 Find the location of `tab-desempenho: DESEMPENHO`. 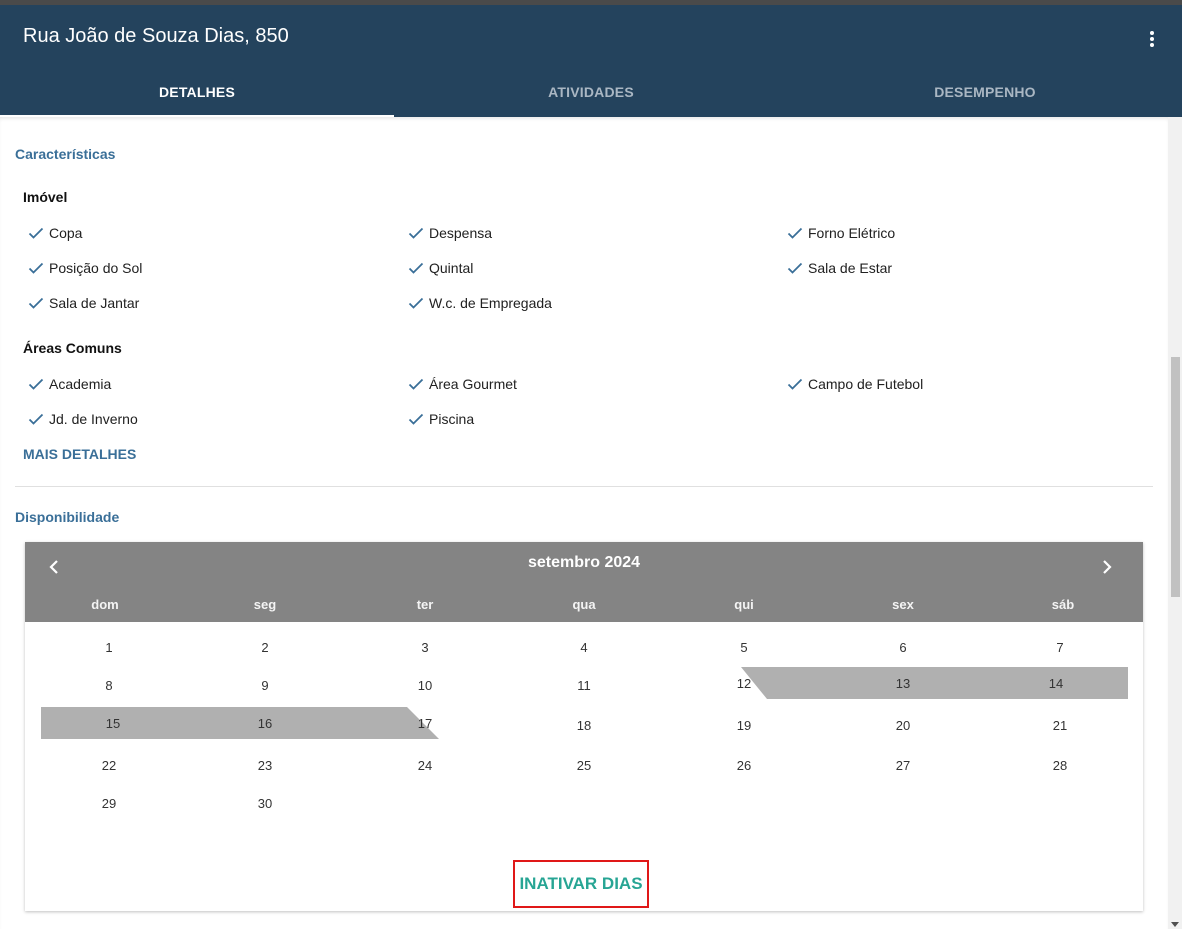

tab-desempenho: DESEMPENHO is located at coordinates (985, 95).